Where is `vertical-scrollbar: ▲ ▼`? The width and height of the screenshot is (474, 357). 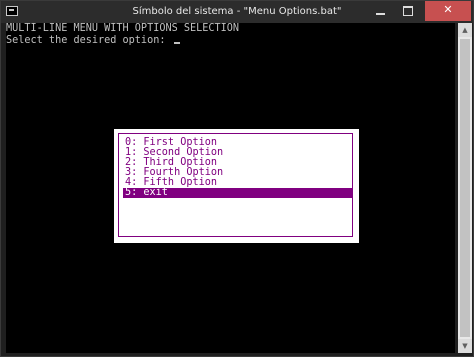
vertical-scrollbar: ▲ ▼ is located at coordinates (465, 188).